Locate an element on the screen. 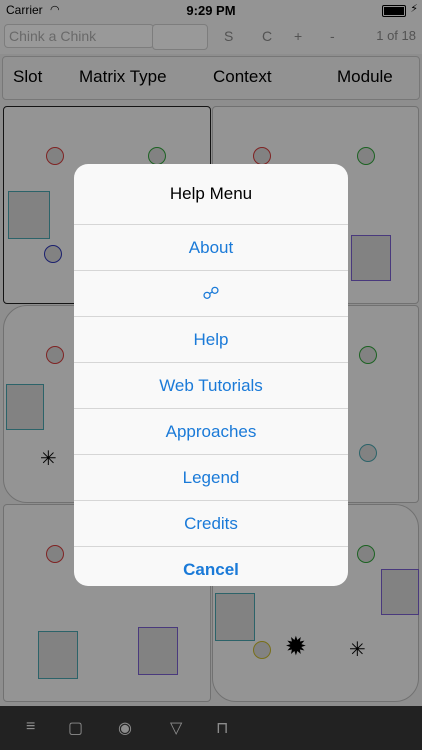 This screenshot has width=422, height=750. menu-item-approaches: Approaches is located at coordinates (211, 431).